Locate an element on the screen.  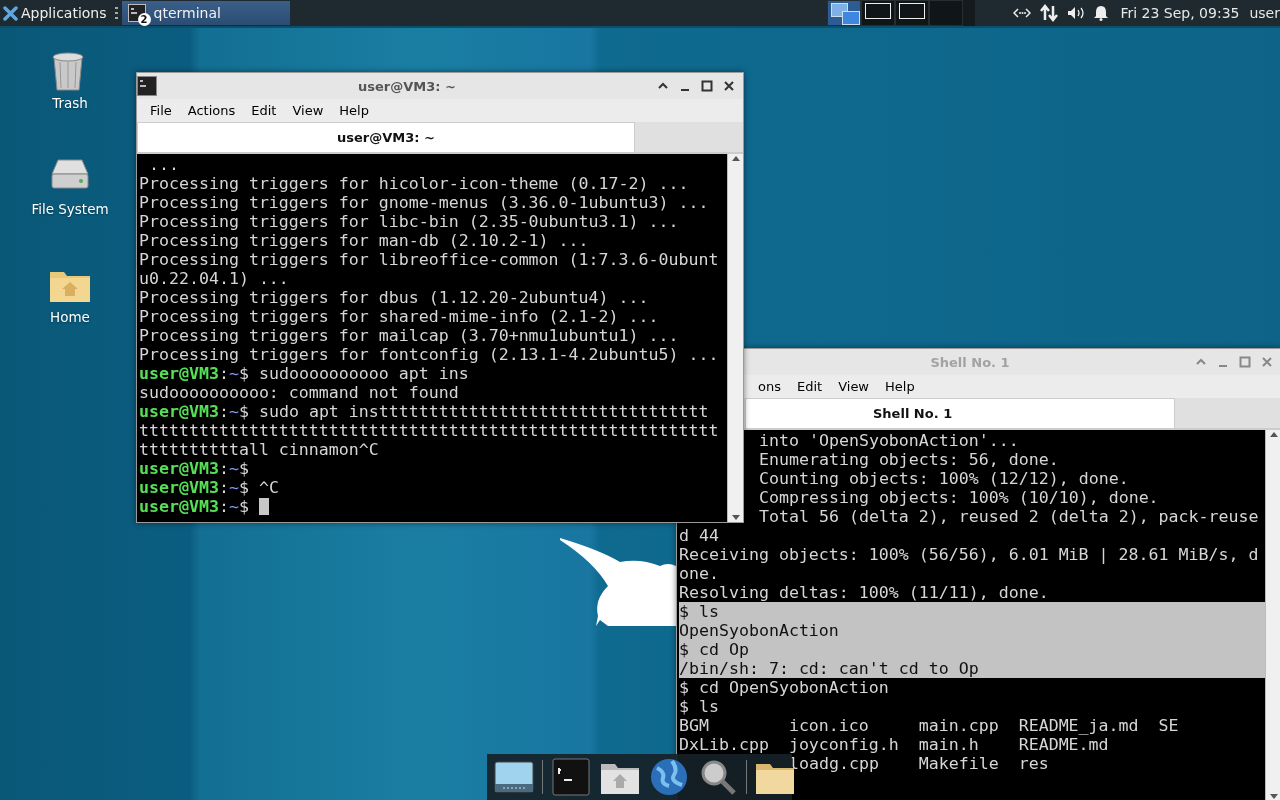
menu-item: File is located at coordinates (161, 110).